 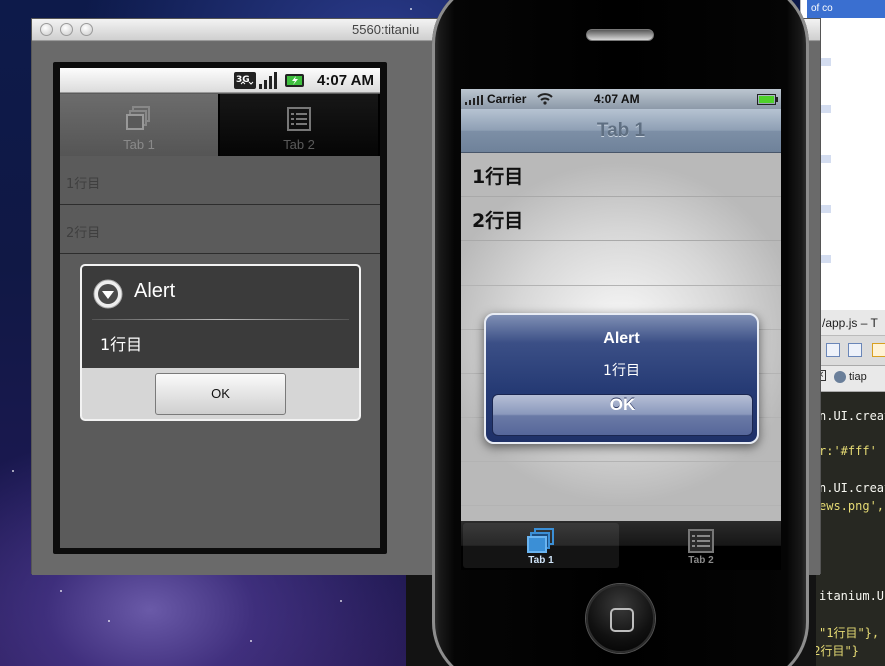 I want to click on alert-icon, so click(x=108, y=296).